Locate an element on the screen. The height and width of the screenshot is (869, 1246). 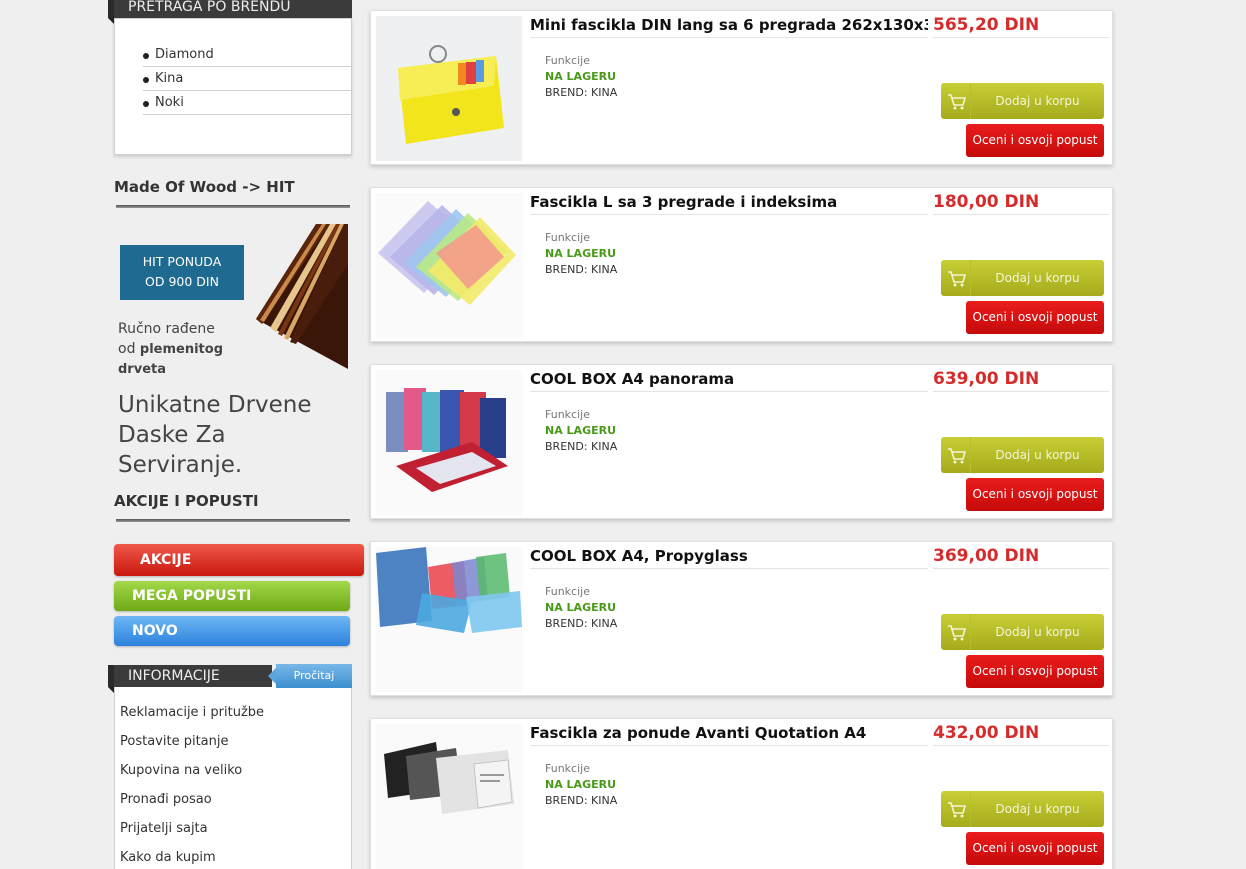
brand-label: Diamond is located at coordinates (184, 54).